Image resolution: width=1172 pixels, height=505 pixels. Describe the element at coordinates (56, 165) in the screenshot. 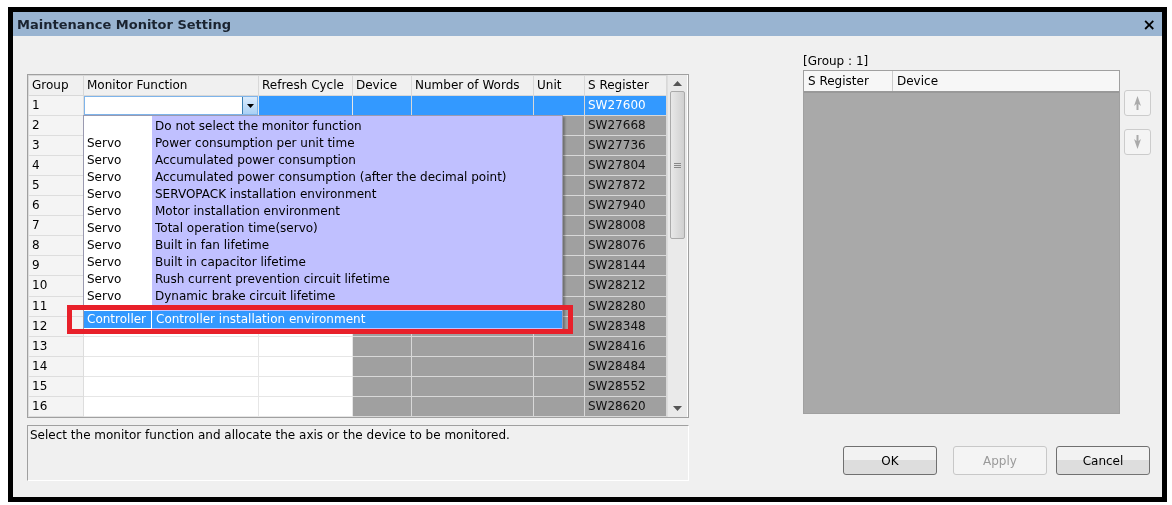

I see `row-number: 4` at that location.